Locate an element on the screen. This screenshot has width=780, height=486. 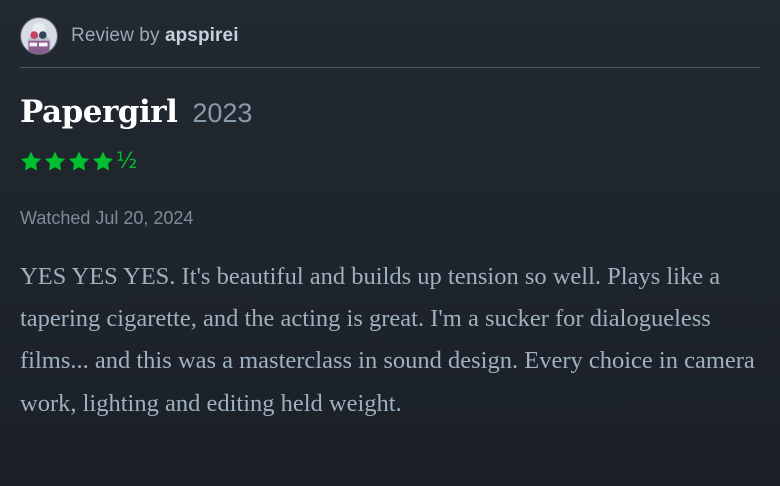
avatar-icon is located at coordinates (39, 36).